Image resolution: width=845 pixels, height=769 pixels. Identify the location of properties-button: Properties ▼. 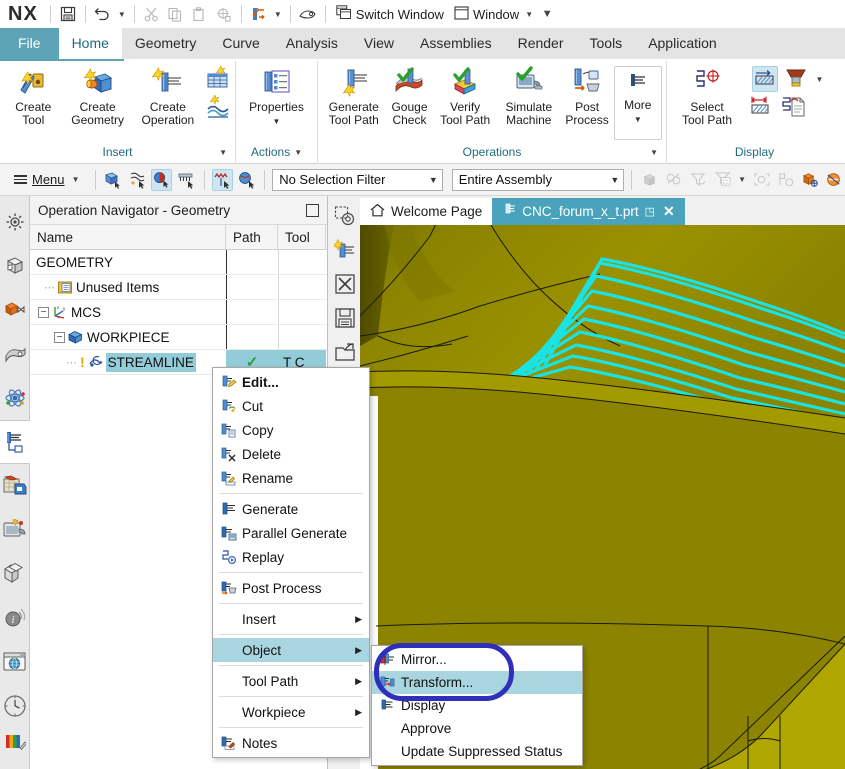
(277, 96).